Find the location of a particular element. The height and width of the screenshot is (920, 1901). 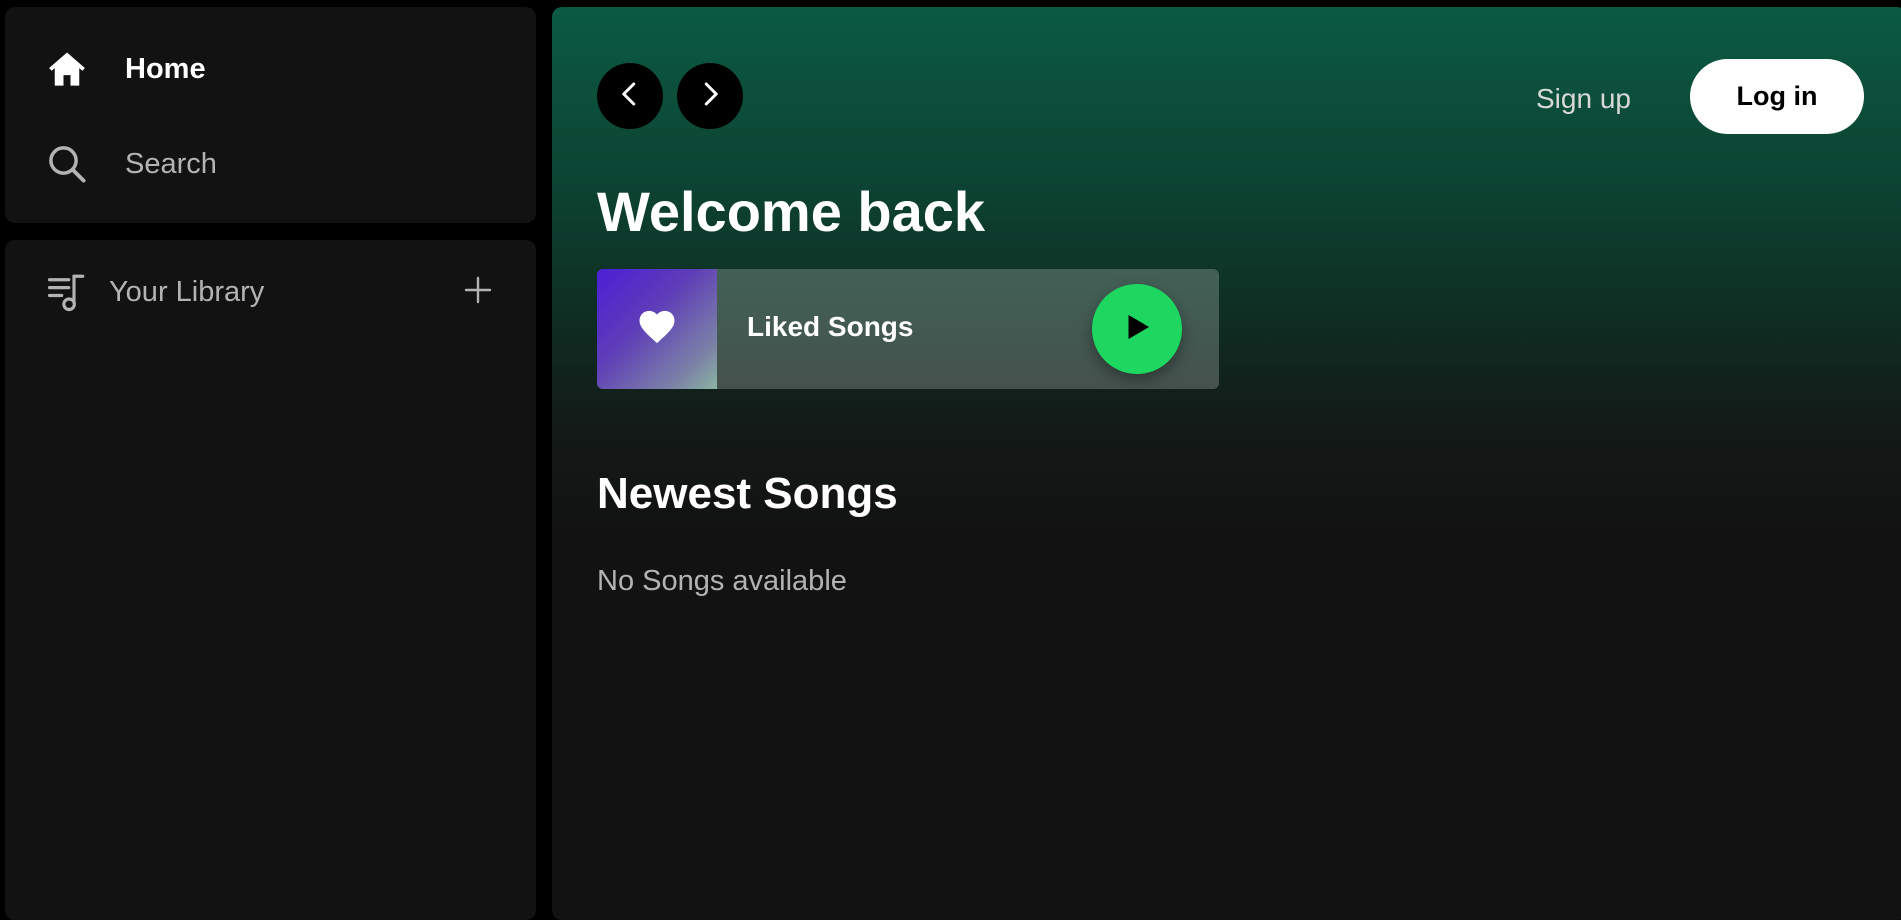

play-button is located at coordinates (1137, 329).